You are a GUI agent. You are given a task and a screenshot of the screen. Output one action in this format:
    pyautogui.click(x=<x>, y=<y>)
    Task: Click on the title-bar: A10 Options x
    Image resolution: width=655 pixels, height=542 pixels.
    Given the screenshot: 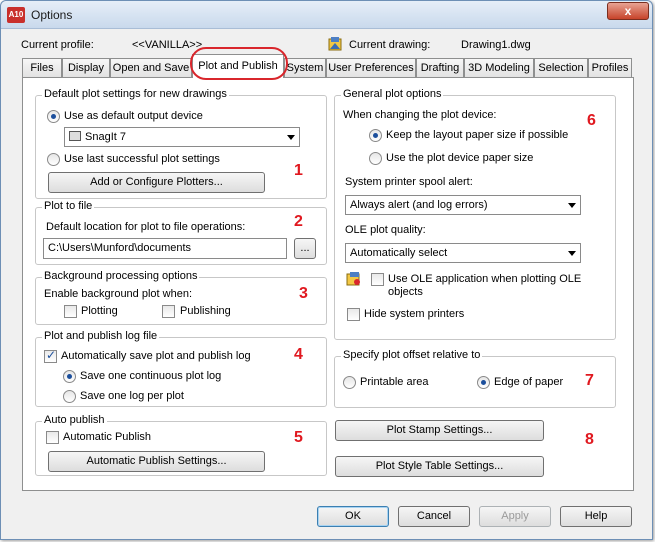 What is the action you would take?
    pyautogui.click(x=326, y=15)
    